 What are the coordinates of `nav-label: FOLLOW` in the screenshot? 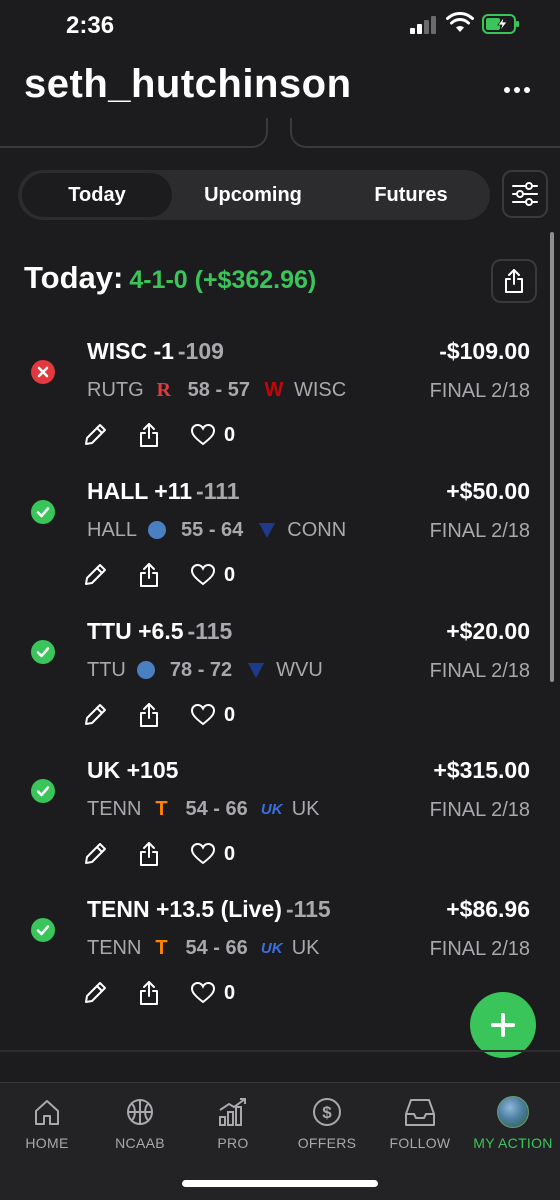 It's located at (420, 1143).